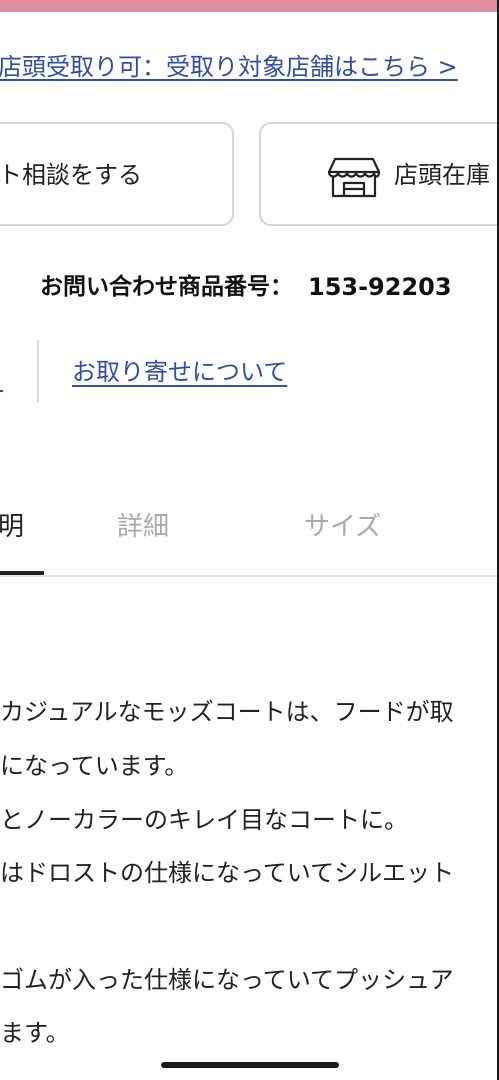  What do you see at coordinates (204, 820) in the screenshot?
I see `description-line: とノーカラーのキレイ目なコートに。` at bounding box center [204, 820].